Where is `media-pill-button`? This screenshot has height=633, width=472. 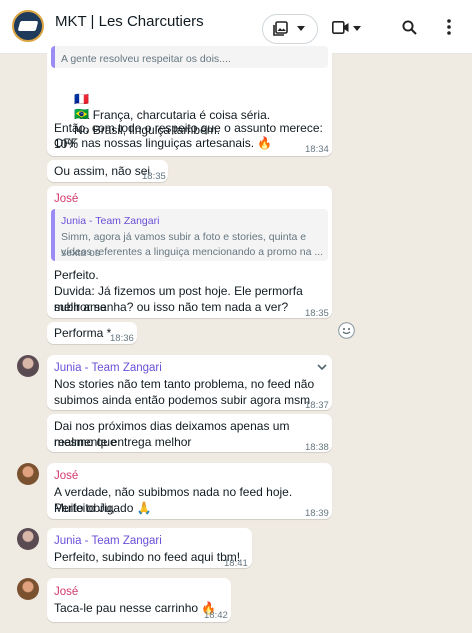 media-pill-button is located at coordinates (290, 29).